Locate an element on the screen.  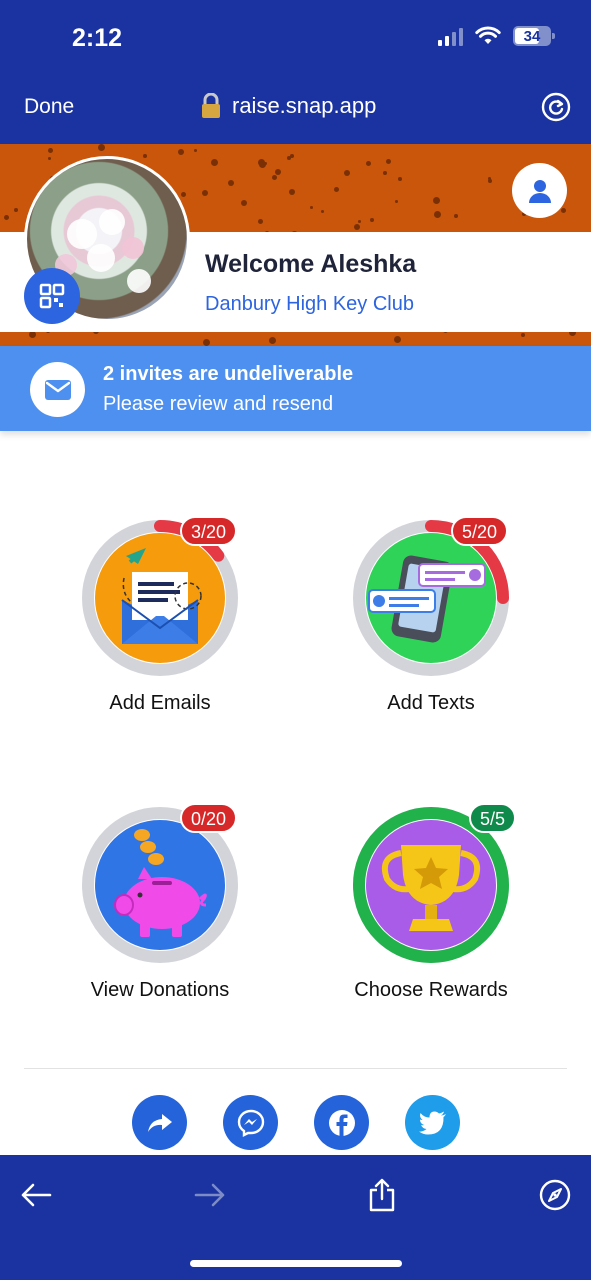
qr-code-icon is located at coordinates (52, 296).